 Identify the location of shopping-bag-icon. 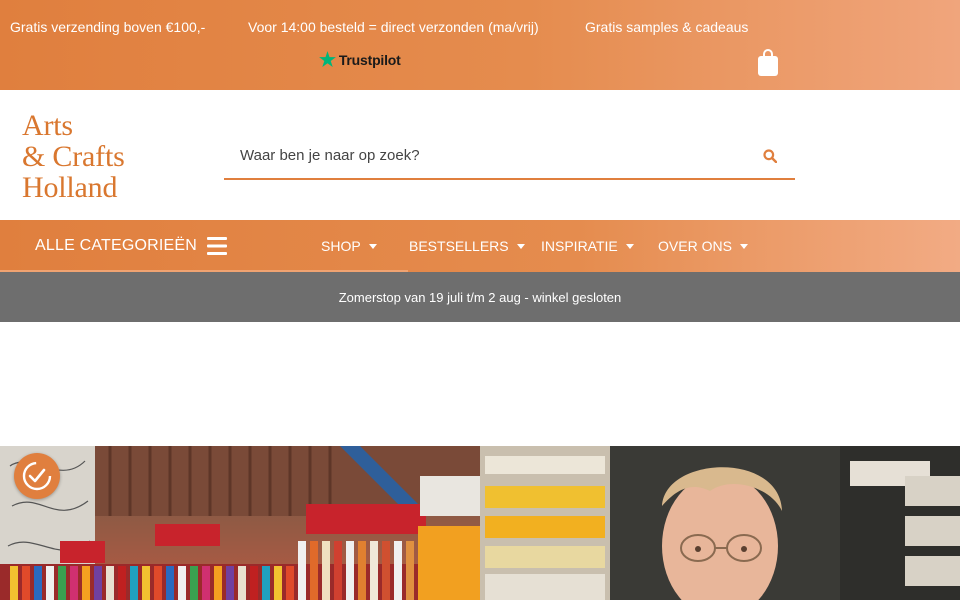
(768, 62).